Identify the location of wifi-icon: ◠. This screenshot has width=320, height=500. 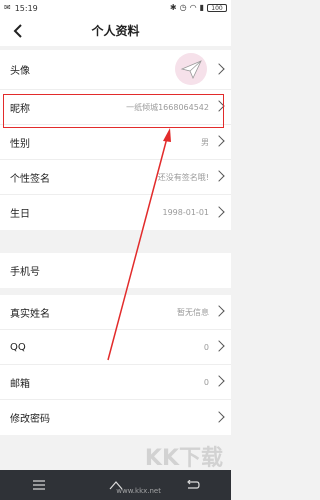
(193, 7).